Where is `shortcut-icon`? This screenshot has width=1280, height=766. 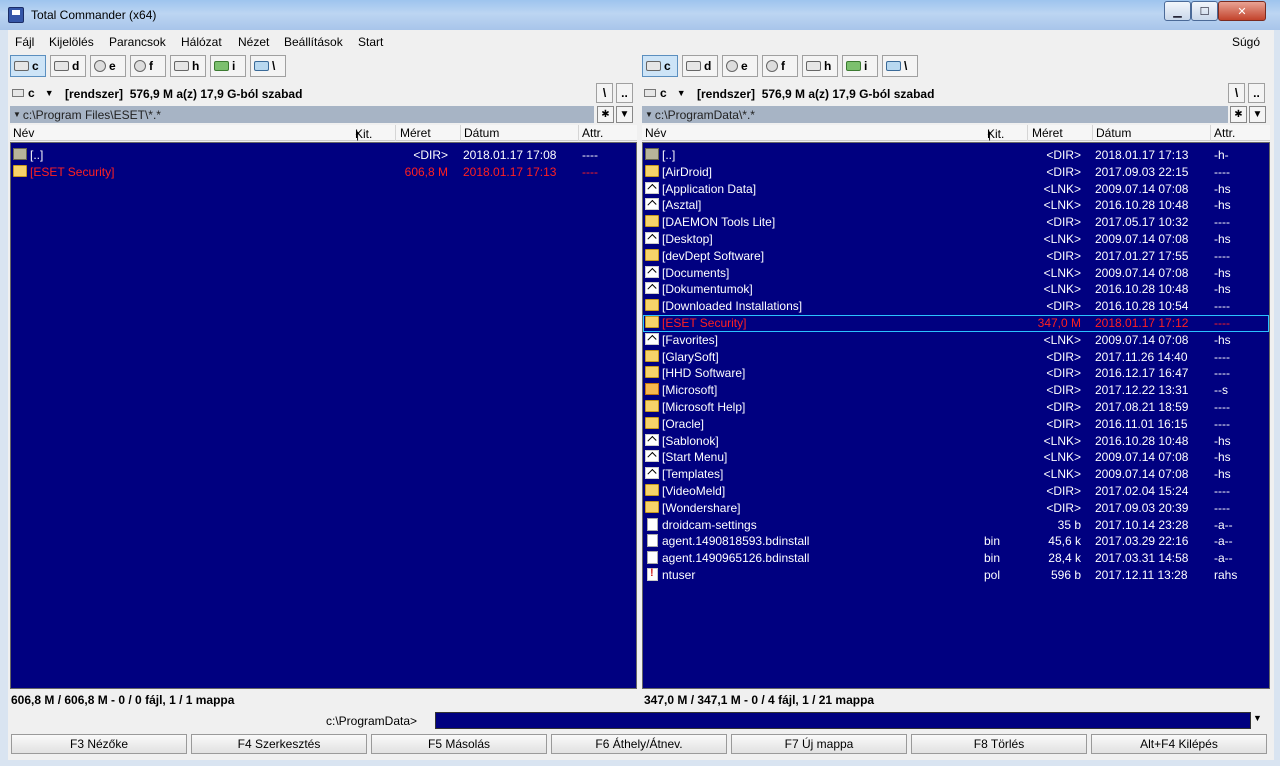
shortcut-icon is located at coordinates (652, 456).